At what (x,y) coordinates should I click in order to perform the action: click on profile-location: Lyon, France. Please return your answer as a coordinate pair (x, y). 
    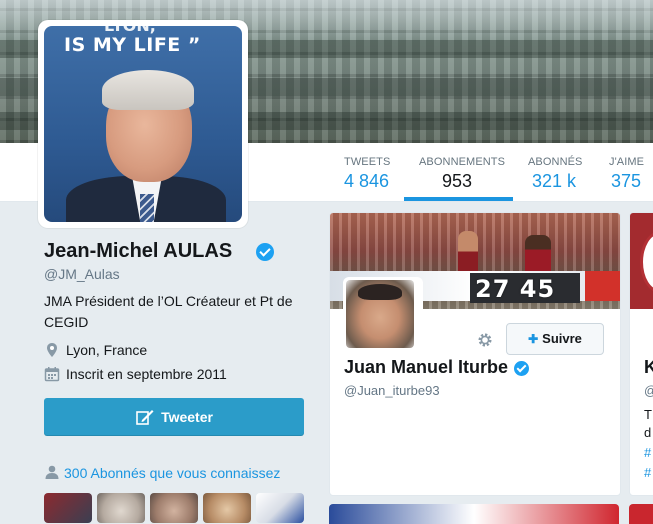
    Looking at the image, I should click on (95, 350).